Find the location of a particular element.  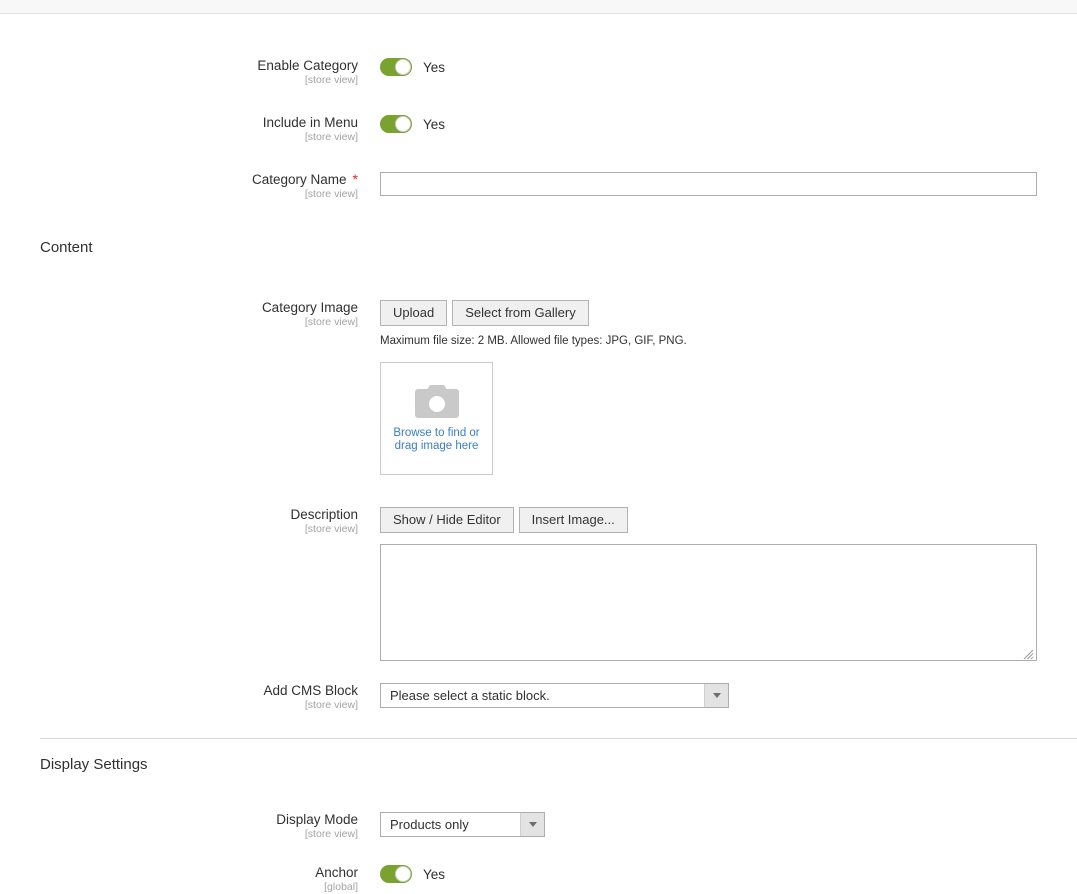

enable-category-toggle is located at coordinates (396, 67).